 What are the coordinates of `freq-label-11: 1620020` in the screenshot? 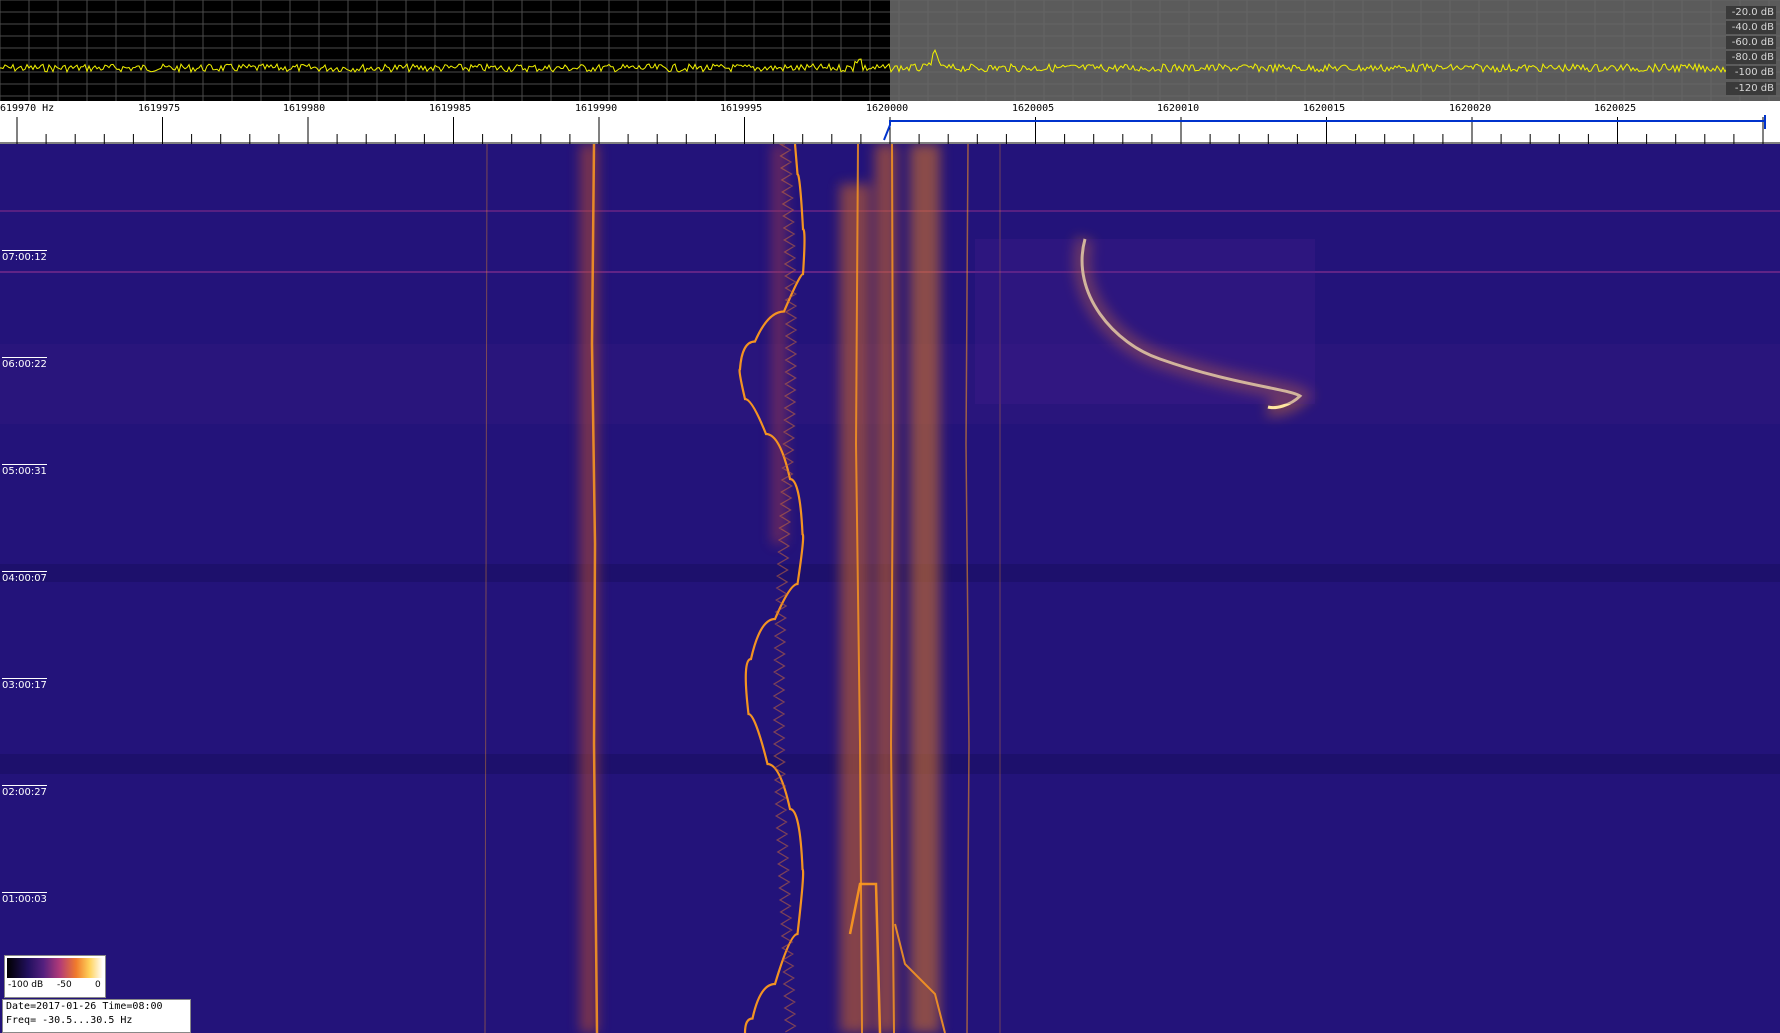 It's located at (1470, 108).